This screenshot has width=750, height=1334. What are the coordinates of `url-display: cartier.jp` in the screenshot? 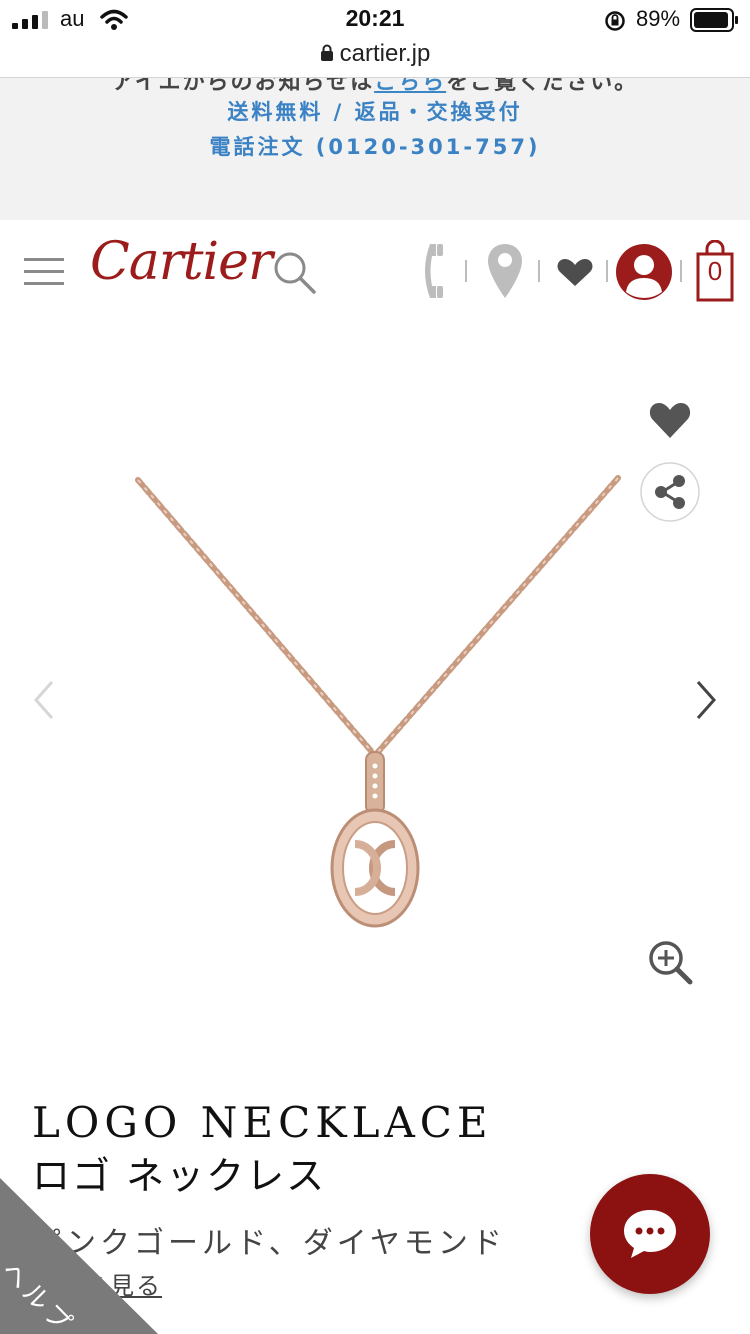 It's located at (375, 54).